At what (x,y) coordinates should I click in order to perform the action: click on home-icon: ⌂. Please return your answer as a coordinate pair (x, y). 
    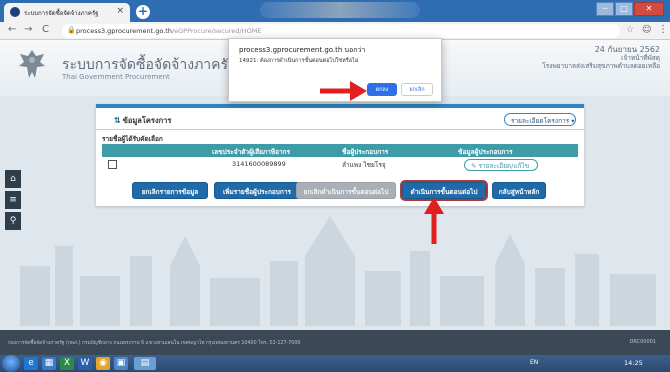
    Looking at the image, I should click on (13, 179).